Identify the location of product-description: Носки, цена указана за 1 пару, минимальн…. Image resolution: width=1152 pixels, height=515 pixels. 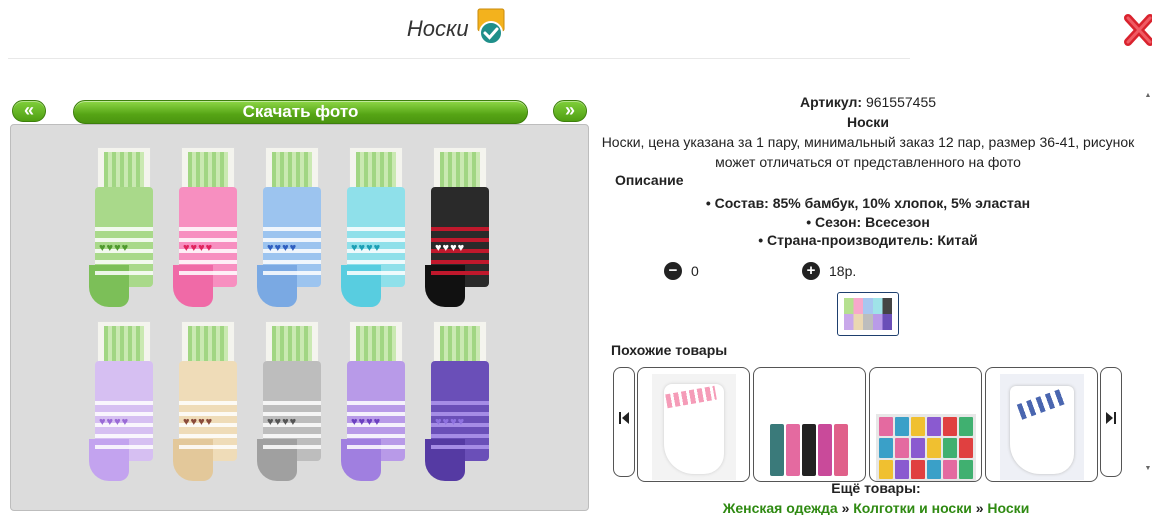
(868, 152).